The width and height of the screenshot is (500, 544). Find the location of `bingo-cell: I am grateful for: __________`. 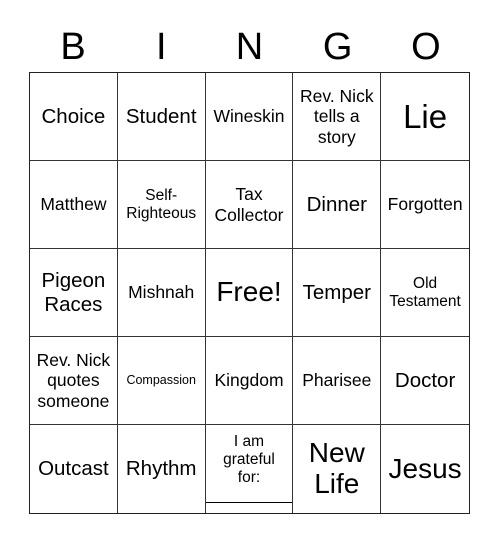

bingo-cell: I am grateful for: __________ is located at coordinates (250, 469).